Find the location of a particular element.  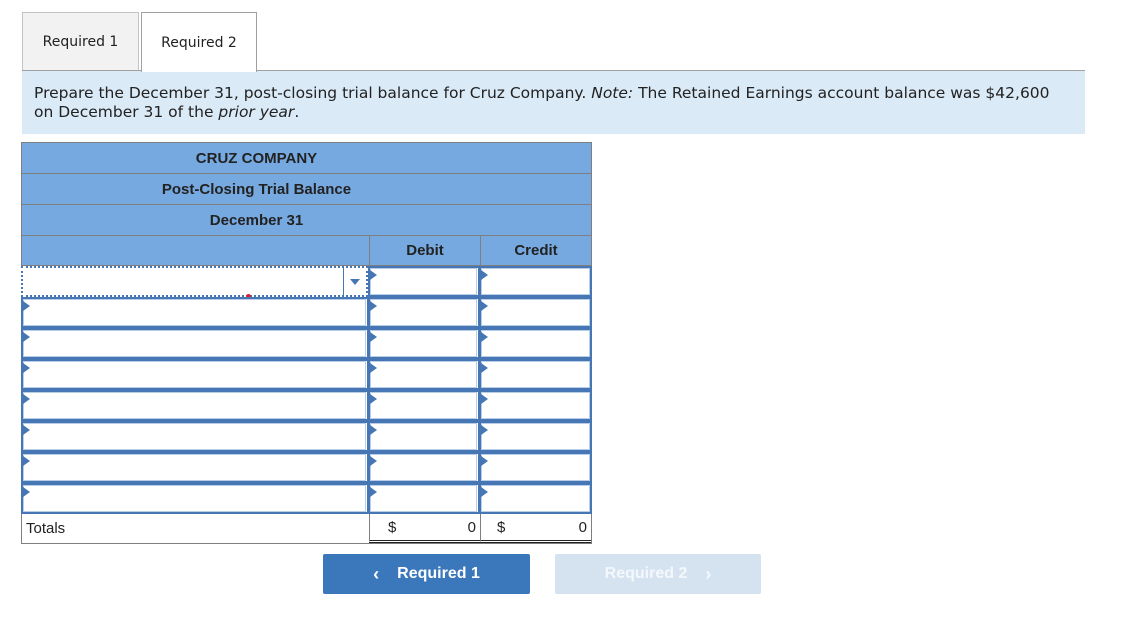

company-name: CRUZ COMPANY is located at coordinates (256, 158).